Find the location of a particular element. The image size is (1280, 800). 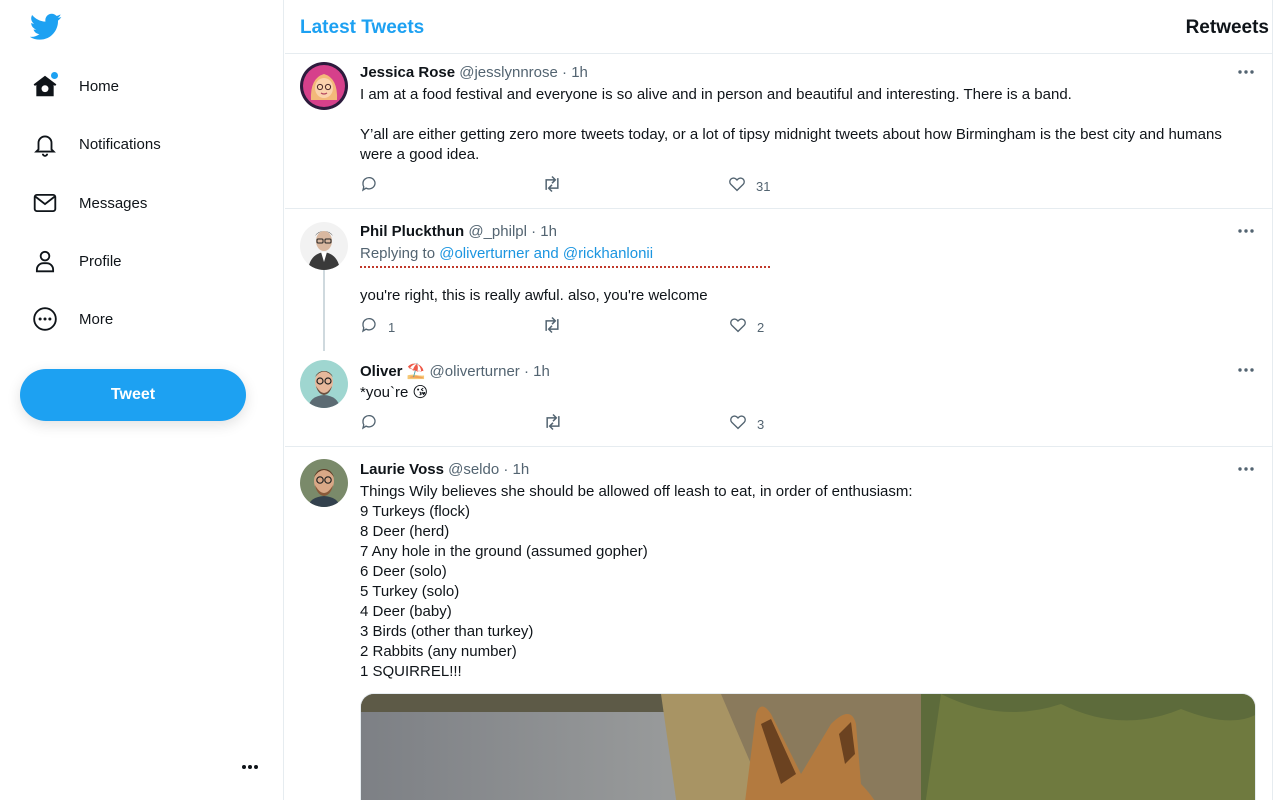

replying-to-mentions: @oliverturner and @rickhanlonii is located at coordinates (546, 253).